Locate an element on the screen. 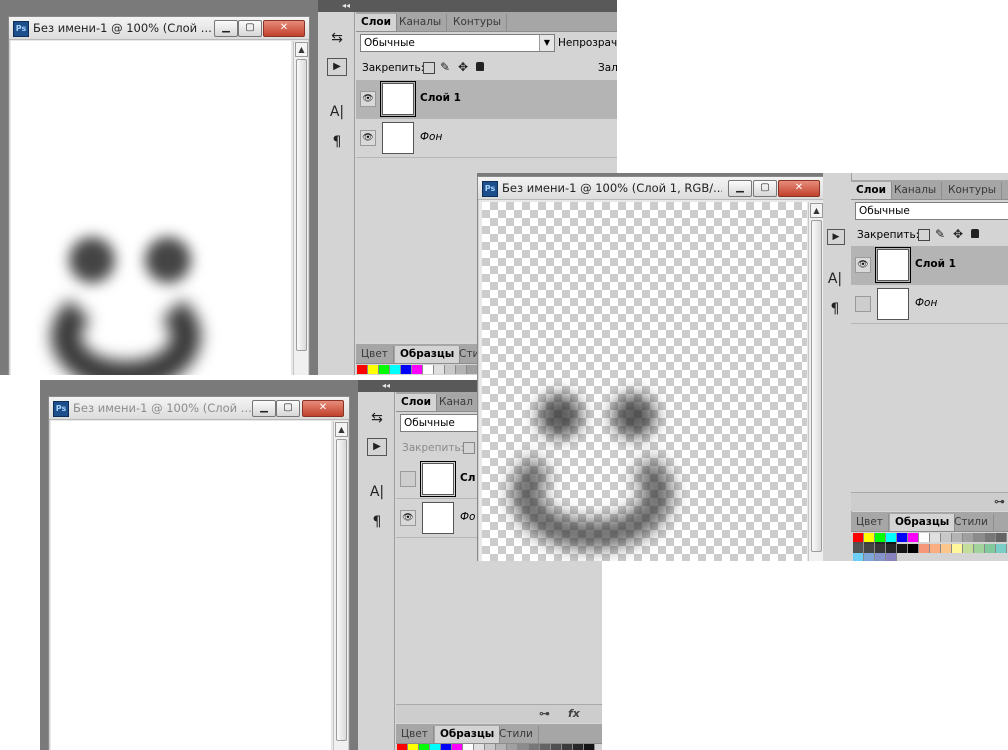  history-icon: ⇆ is located at coordinates (337, 38).